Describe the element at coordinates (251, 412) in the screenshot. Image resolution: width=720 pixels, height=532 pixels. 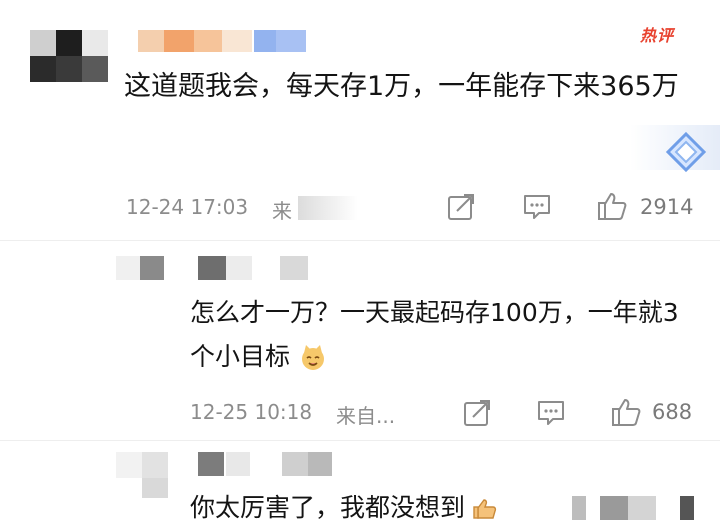
I see `comment-time: 12-25 10:18` at that location.